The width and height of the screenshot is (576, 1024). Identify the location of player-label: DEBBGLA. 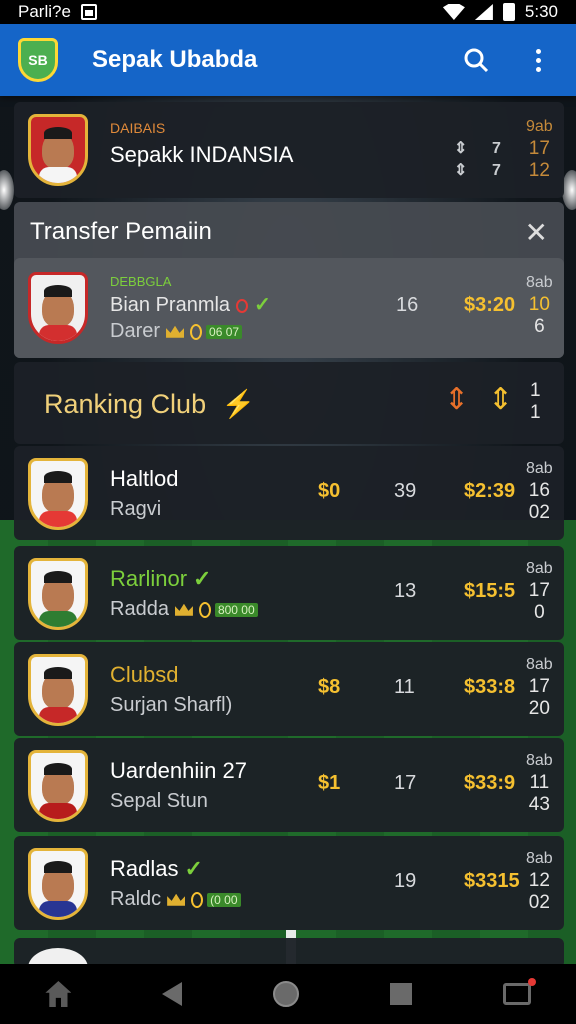
(141, 281).